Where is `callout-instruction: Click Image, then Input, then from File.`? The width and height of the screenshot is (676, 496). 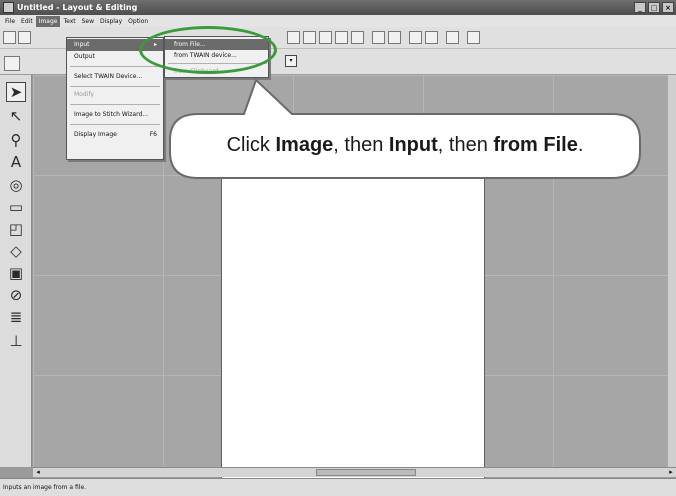
callout-instruction: Click Image, then Input, then from File. is located at coordinates (405, 144).